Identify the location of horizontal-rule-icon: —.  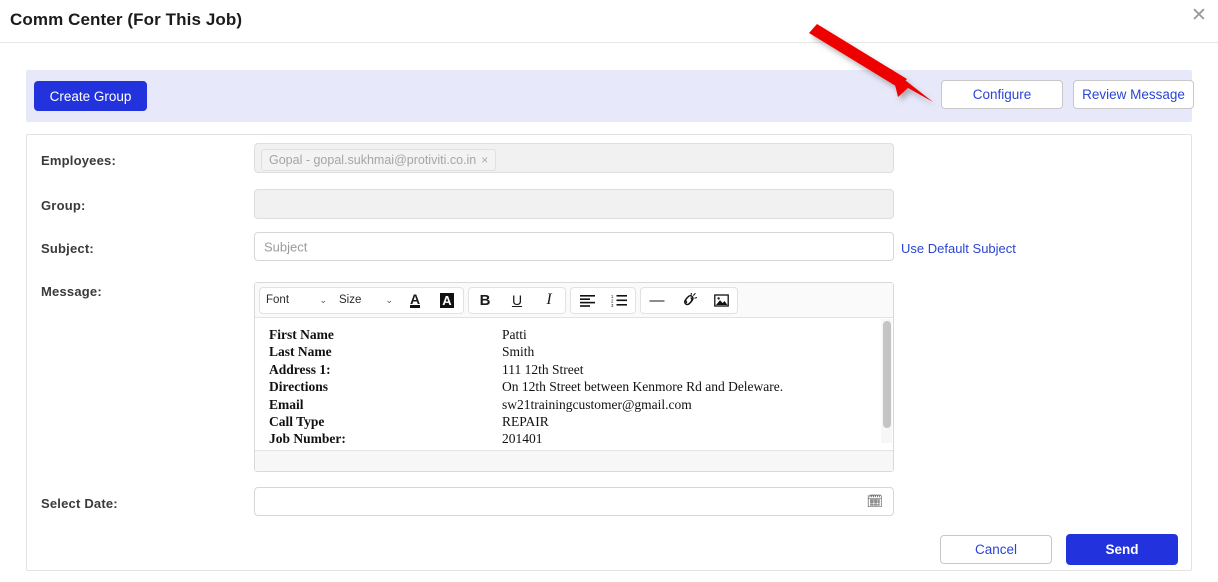
(657, 300).